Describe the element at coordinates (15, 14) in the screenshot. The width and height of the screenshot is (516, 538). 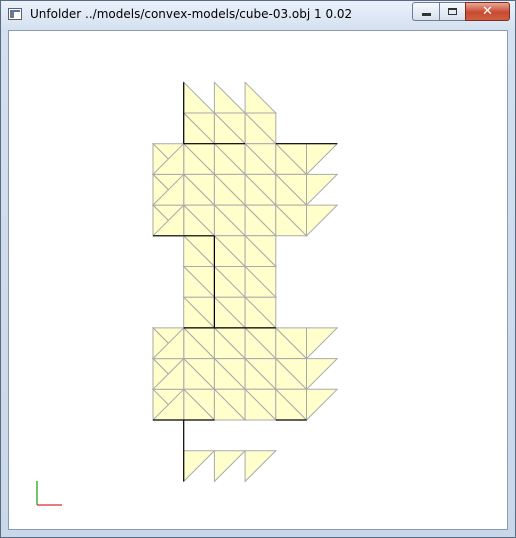
I see `app-window-icon` at that location.